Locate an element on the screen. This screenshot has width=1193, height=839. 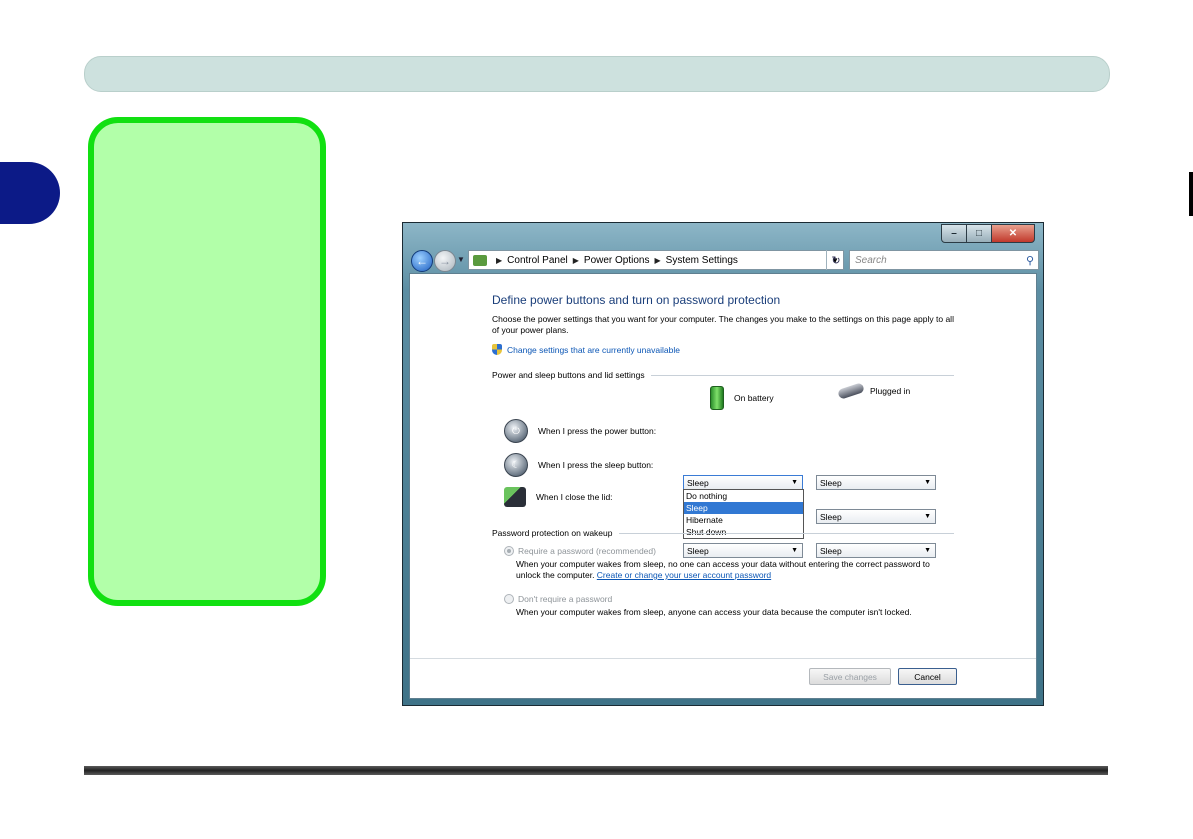
margin-mark is located at coordinates (1191, 194).